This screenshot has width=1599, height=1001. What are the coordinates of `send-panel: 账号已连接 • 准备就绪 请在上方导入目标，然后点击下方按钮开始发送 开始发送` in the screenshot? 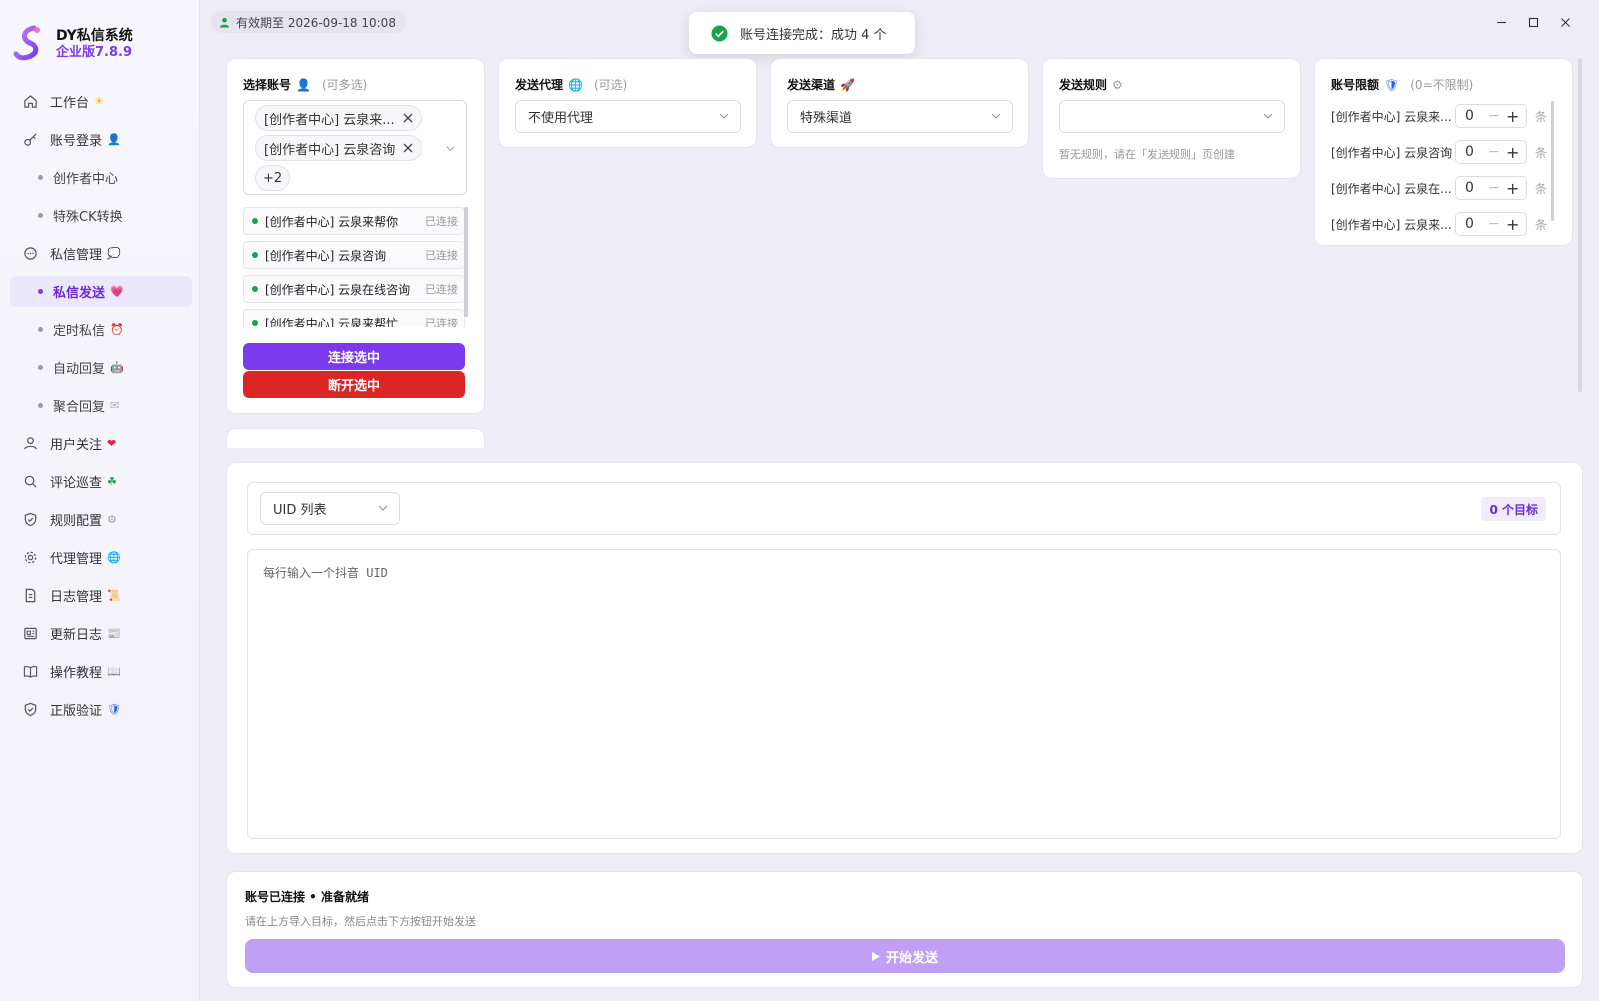 It's located at (904, 929).